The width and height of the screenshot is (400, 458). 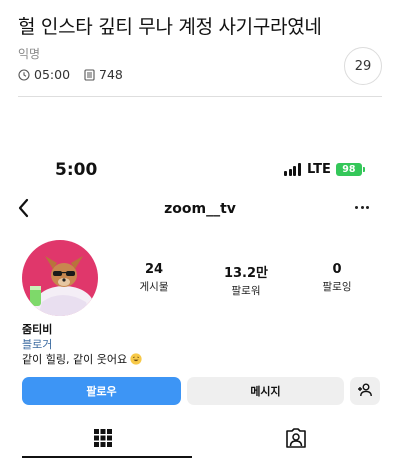 What do you see at coordinates (52, 74) in the screenshot?
I see `post-time: 05:00` at bounding box center [52, 74].